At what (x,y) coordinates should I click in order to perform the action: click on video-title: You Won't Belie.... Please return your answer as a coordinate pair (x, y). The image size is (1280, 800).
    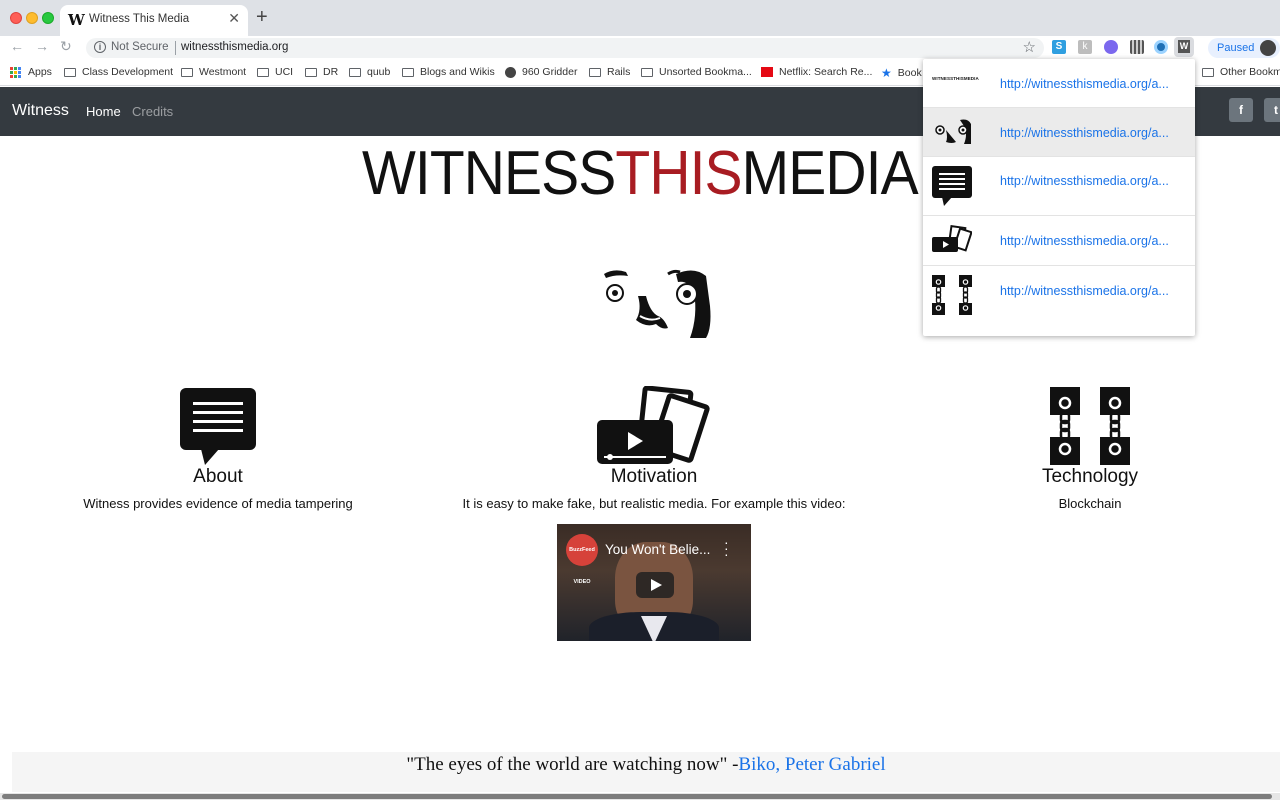
    Looking at the image, I should click on (657, 549).